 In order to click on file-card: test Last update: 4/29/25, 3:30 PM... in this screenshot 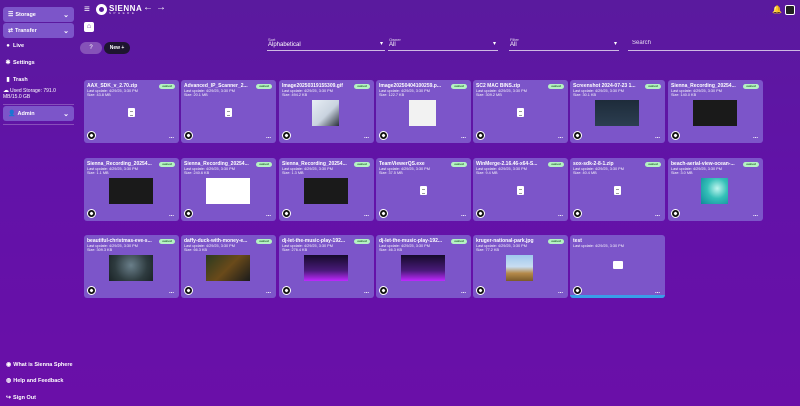, I will do `click(617, 266)`.